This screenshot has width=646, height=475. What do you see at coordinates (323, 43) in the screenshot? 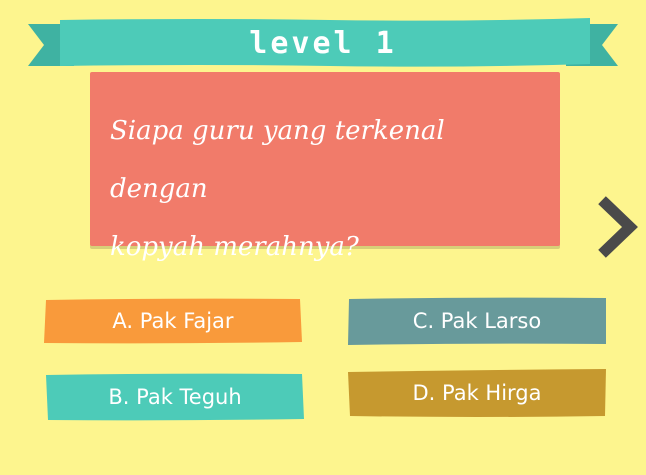
I see `level-title: level 1` at bounding box center [323, 43].